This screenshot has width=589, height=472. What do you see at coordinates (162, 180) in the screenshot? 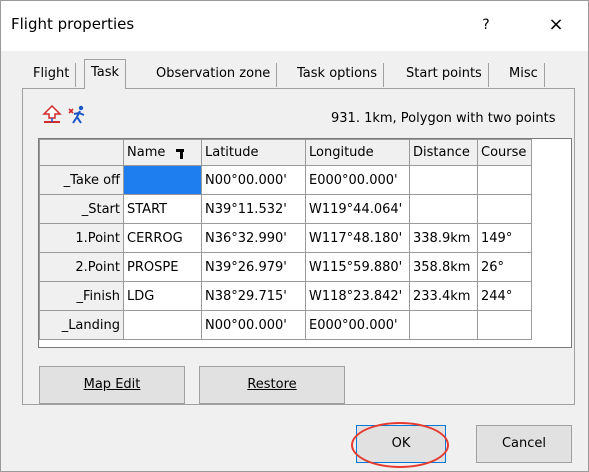
I see `name-cell-selected` at bounding box center [162, 180].